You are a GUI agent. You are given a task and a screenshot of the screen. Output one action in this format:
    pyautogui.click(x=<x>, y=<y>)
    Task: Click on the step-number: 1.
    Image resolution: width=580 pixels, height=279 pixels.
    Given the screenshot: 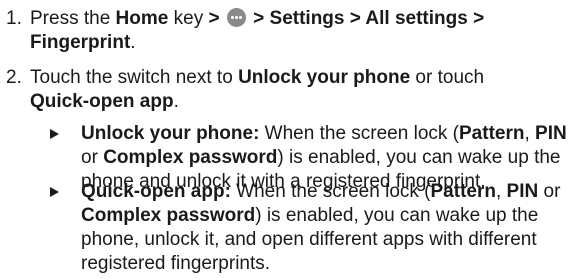 What is the action you would take?
    pyautogui.click(x=14, y=18)
    